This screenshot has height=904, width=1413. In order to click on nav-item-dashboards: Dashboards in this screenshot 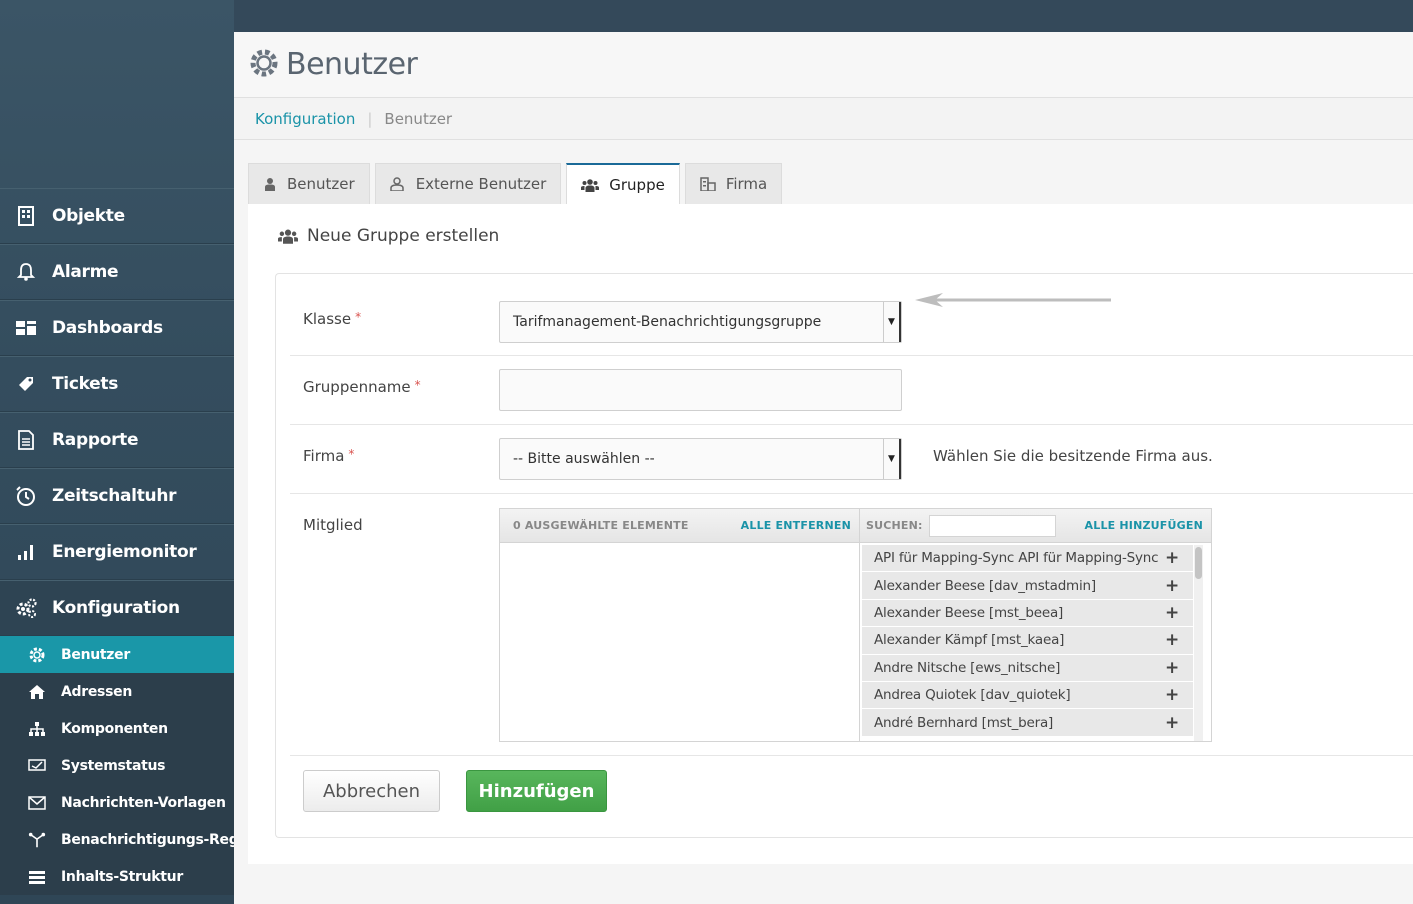, I will do `click(117, 328)`.